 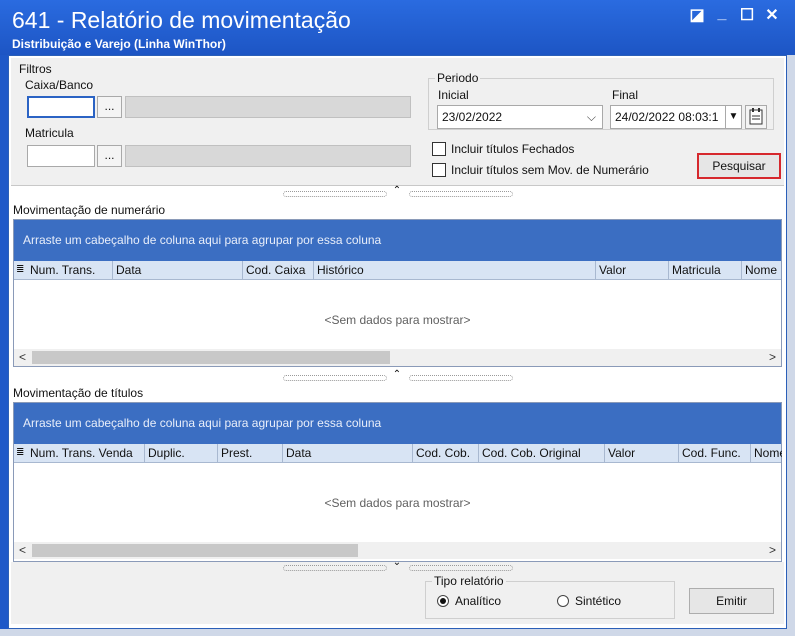 I want to click on tipo-relatorio-group: Tipo relatório Analítico Sintético, so click(x=550, y=596).